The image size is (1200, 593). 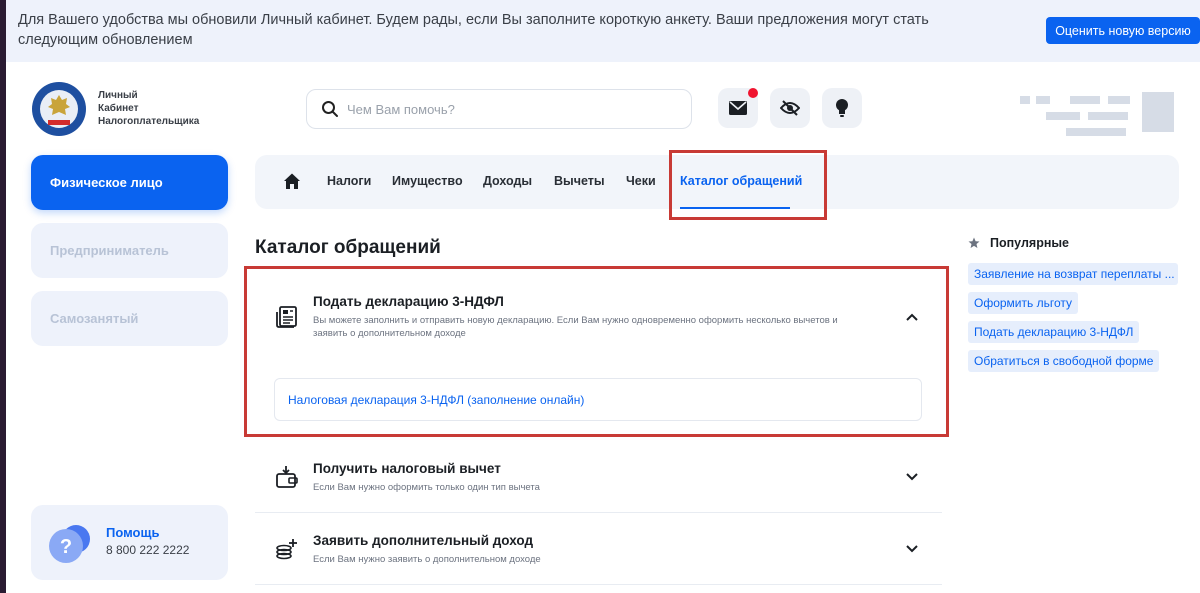 I want to click on nav-receipts: Чеки, so click(x=641, y=181).